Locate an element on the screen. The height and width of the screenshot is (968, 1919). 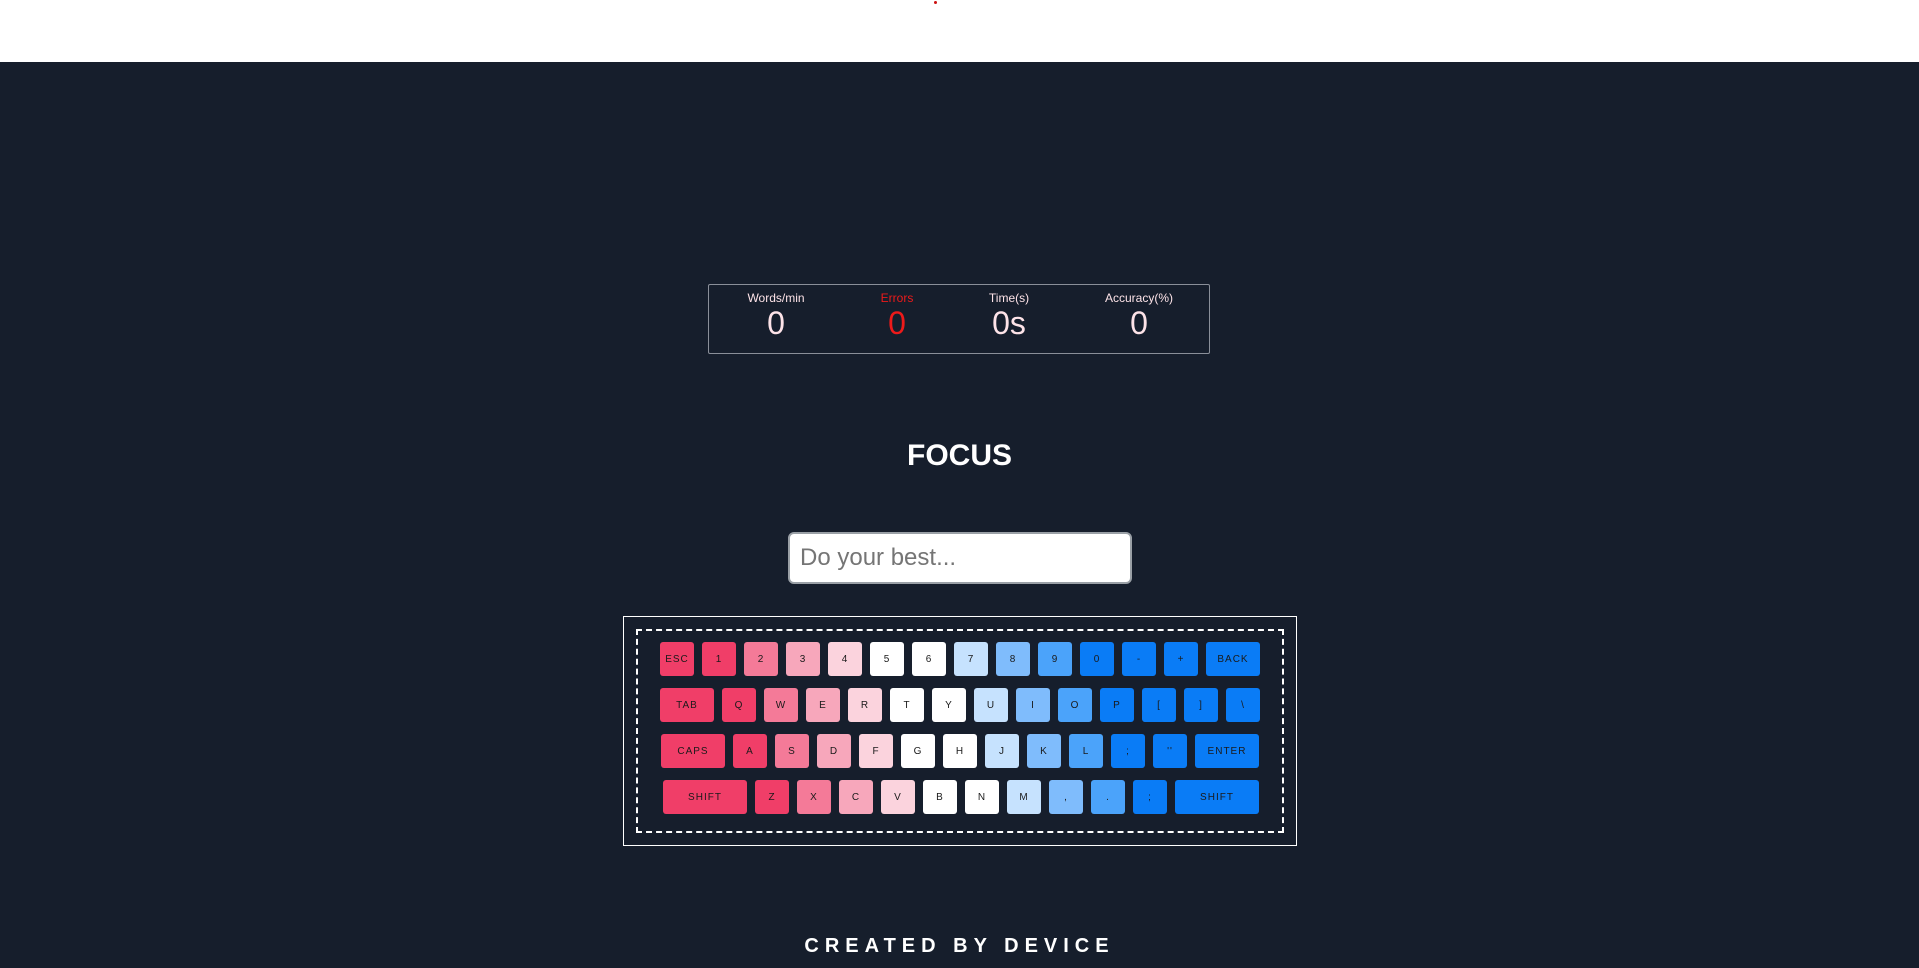
key-symbol: - is located at coordinates (1139, 659).